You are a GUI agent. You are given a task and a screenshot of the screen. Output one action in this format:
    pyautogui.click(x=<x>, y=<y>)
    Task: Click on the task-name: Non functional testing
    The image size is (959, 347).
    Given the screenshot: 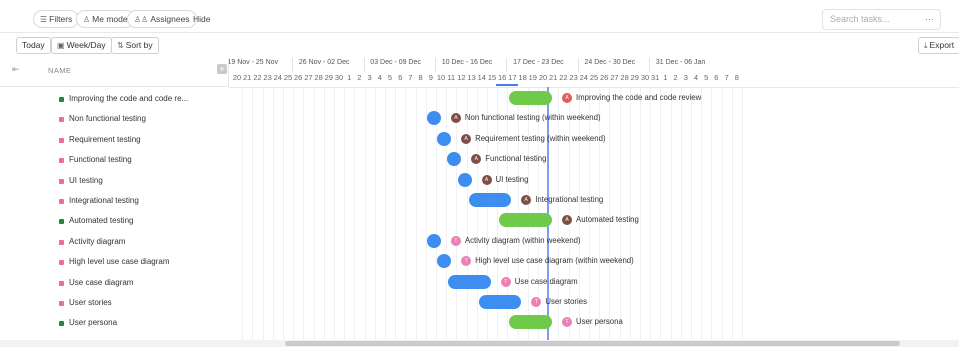 What is the action you would take?
    pyautogui.click(x=107, y=118)
    